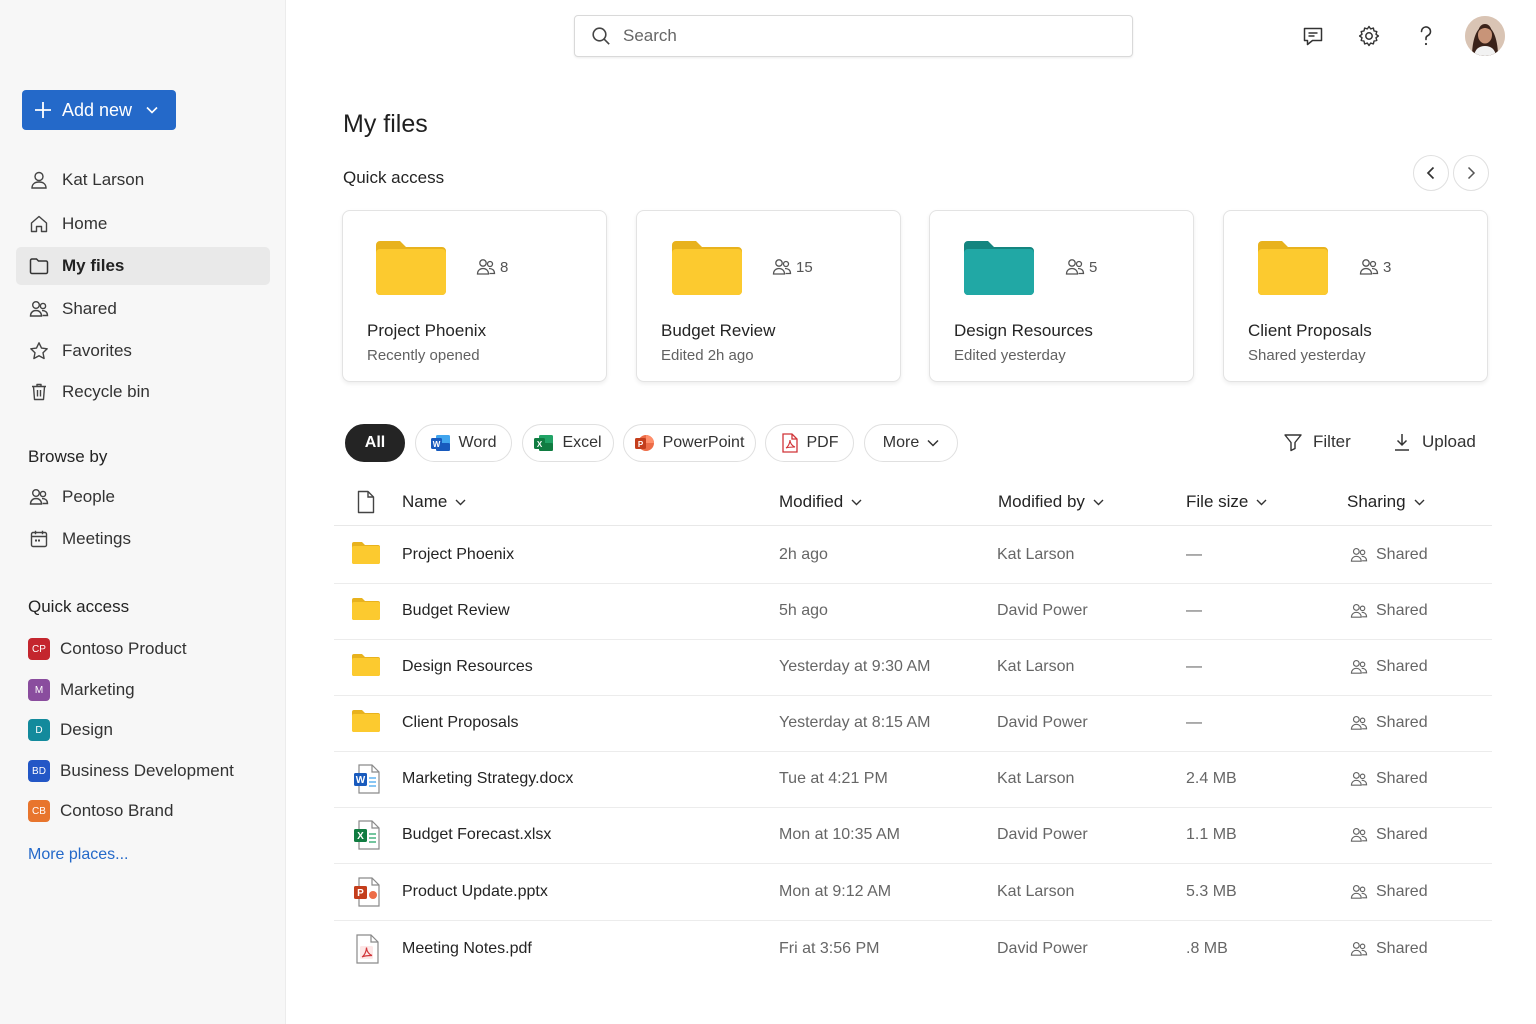 The height and width of the screenshot is (1024, 1536). What do you see at coordinates (835, 891) in the screenshot?
I see `modified-date: Mon at 9:12 AM` at bounding box center [835, 891].